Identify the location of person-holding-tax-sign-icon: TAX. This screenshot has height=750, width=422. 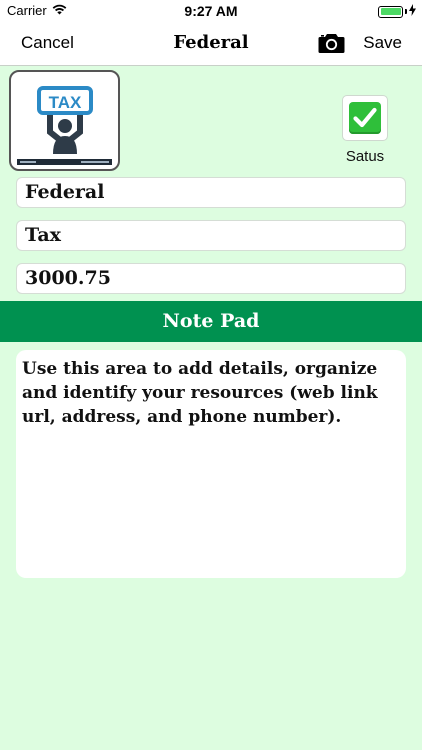
(64, 120).